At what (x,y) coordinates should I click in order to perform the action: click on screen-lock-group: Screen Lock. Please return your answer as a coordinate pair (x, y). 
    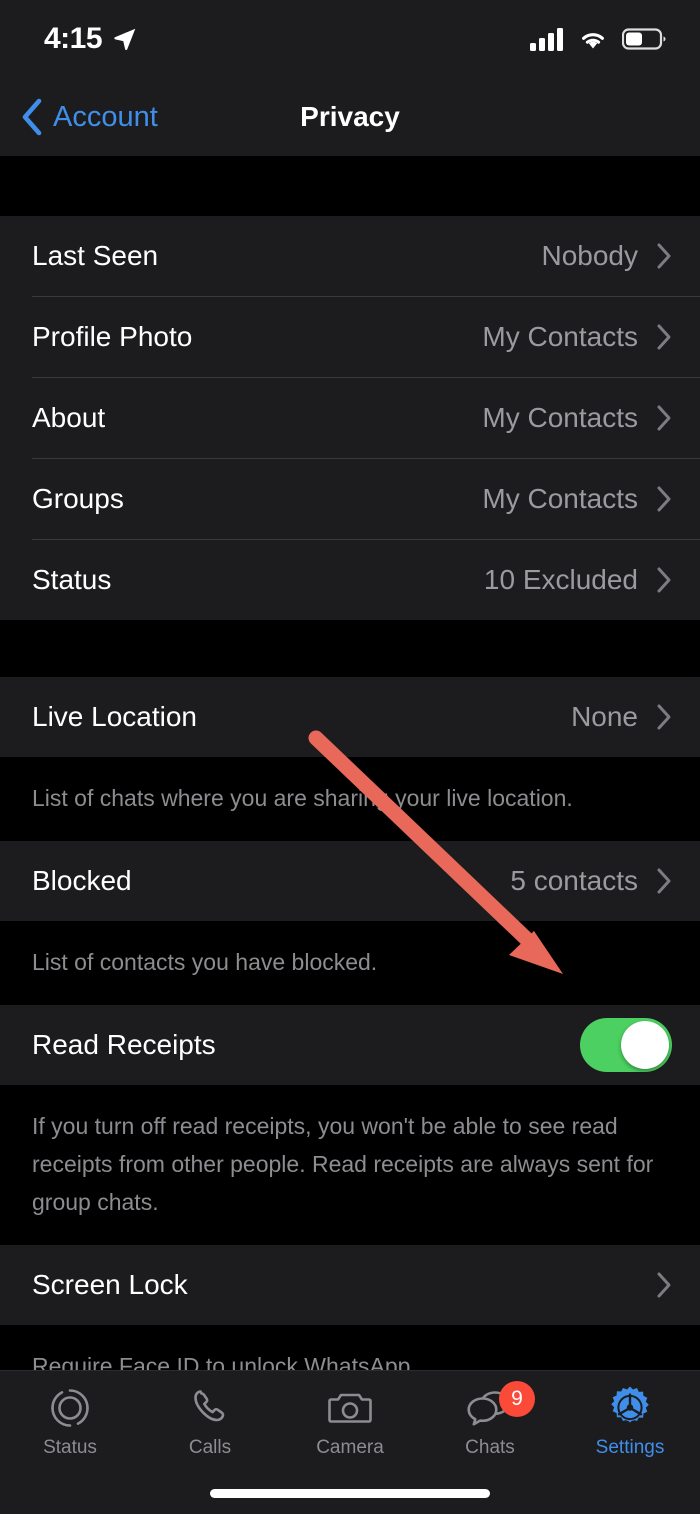
    Looking at the image, I should click on (350, 1285).